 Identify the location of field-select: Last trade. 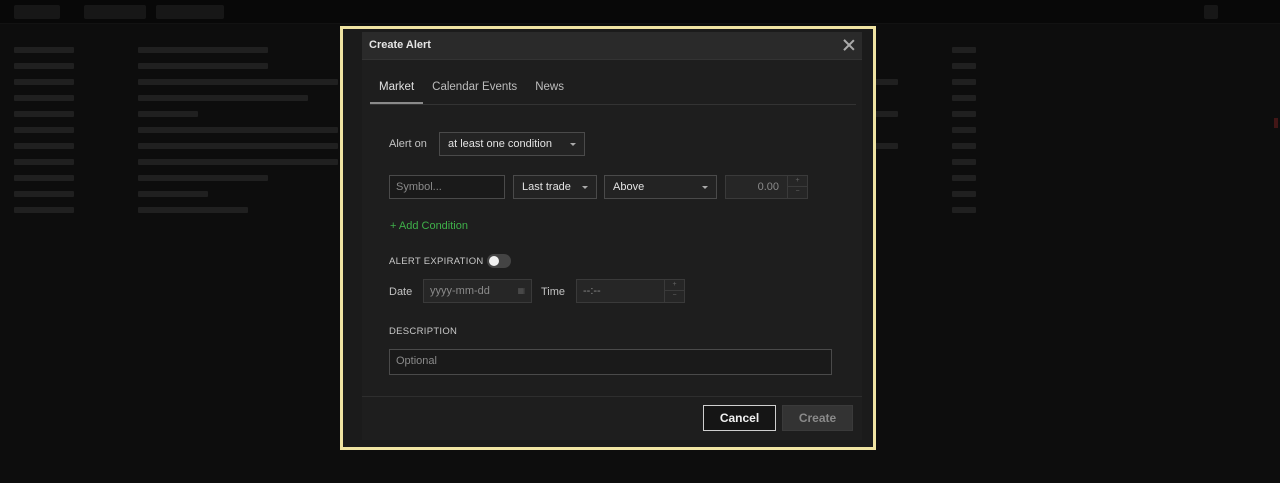
(555, 187).